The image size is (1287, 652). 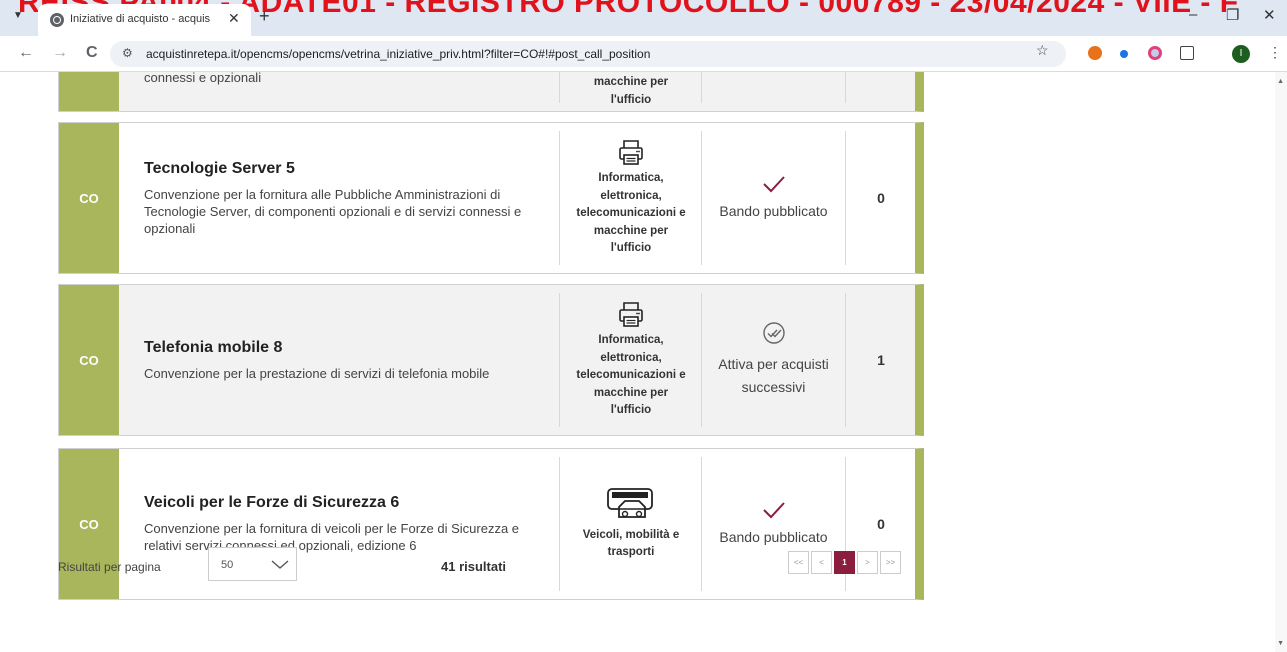 I want to click on extensions-puzzle-icon, so click(x=1187, y=53).